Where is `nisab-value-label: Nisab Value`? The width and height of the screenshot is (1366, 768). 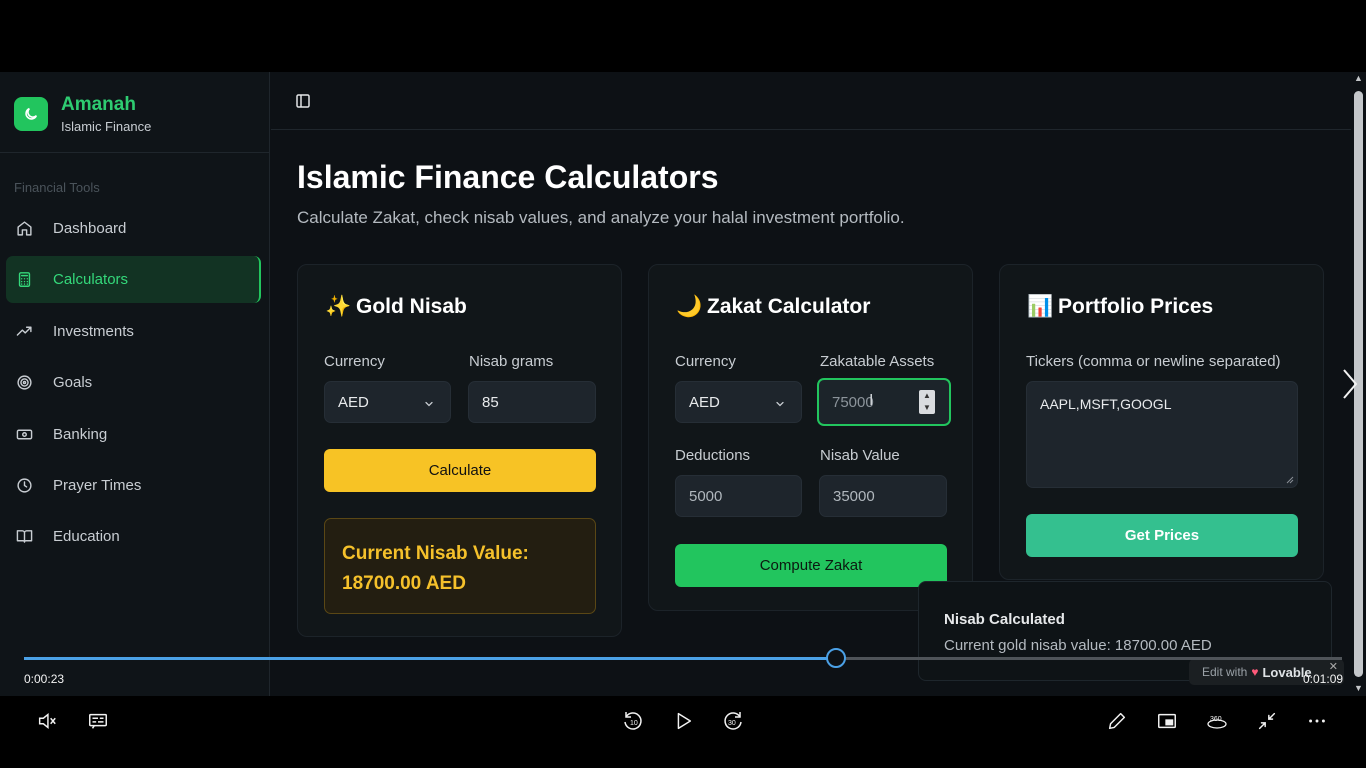
nisab-value-label: Nisab Value is located at coordinates (860, 455).